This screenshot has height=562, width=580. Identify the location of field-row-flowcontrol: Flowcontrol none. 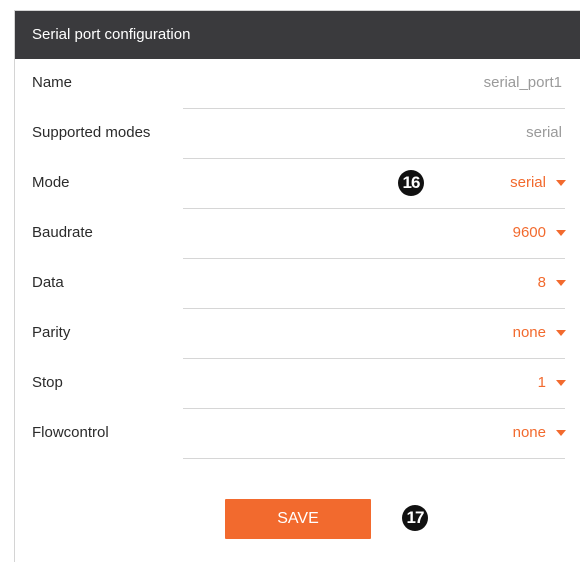
(297, 434).